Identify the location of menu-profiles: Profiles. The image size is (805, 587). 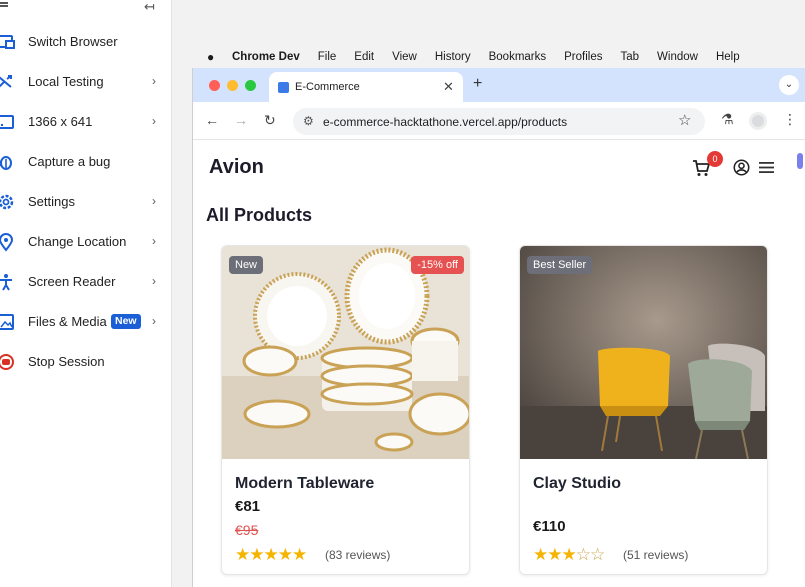
(583, 57).